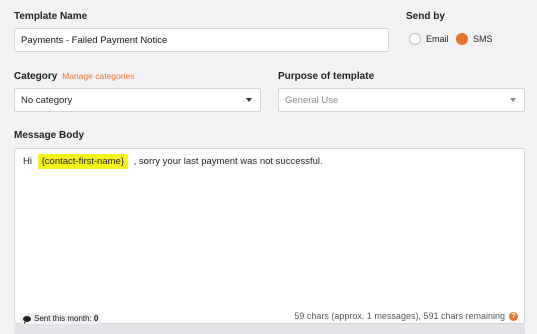 Image resolution: width=537 pixels, height=334 pixels. Describe the element at coordinates (401, 100) in the screenshot. I see `purpose-select: General Use` at that location.